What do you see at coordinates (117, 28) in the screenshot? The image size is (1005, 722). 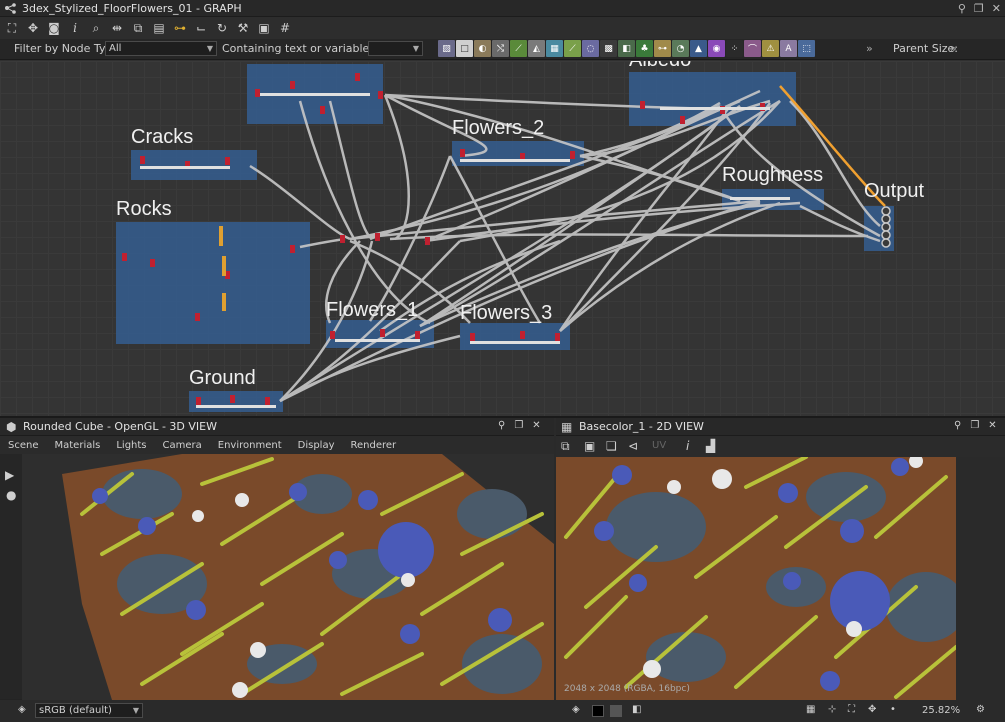 I see `align-icon: ⇹` at bounding box center [117, 28].